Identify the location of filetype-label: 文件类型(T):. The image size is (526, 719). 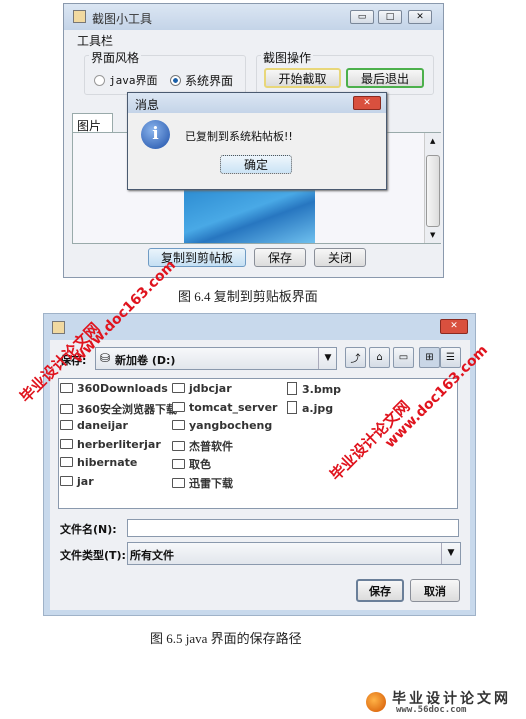
(93, 555).